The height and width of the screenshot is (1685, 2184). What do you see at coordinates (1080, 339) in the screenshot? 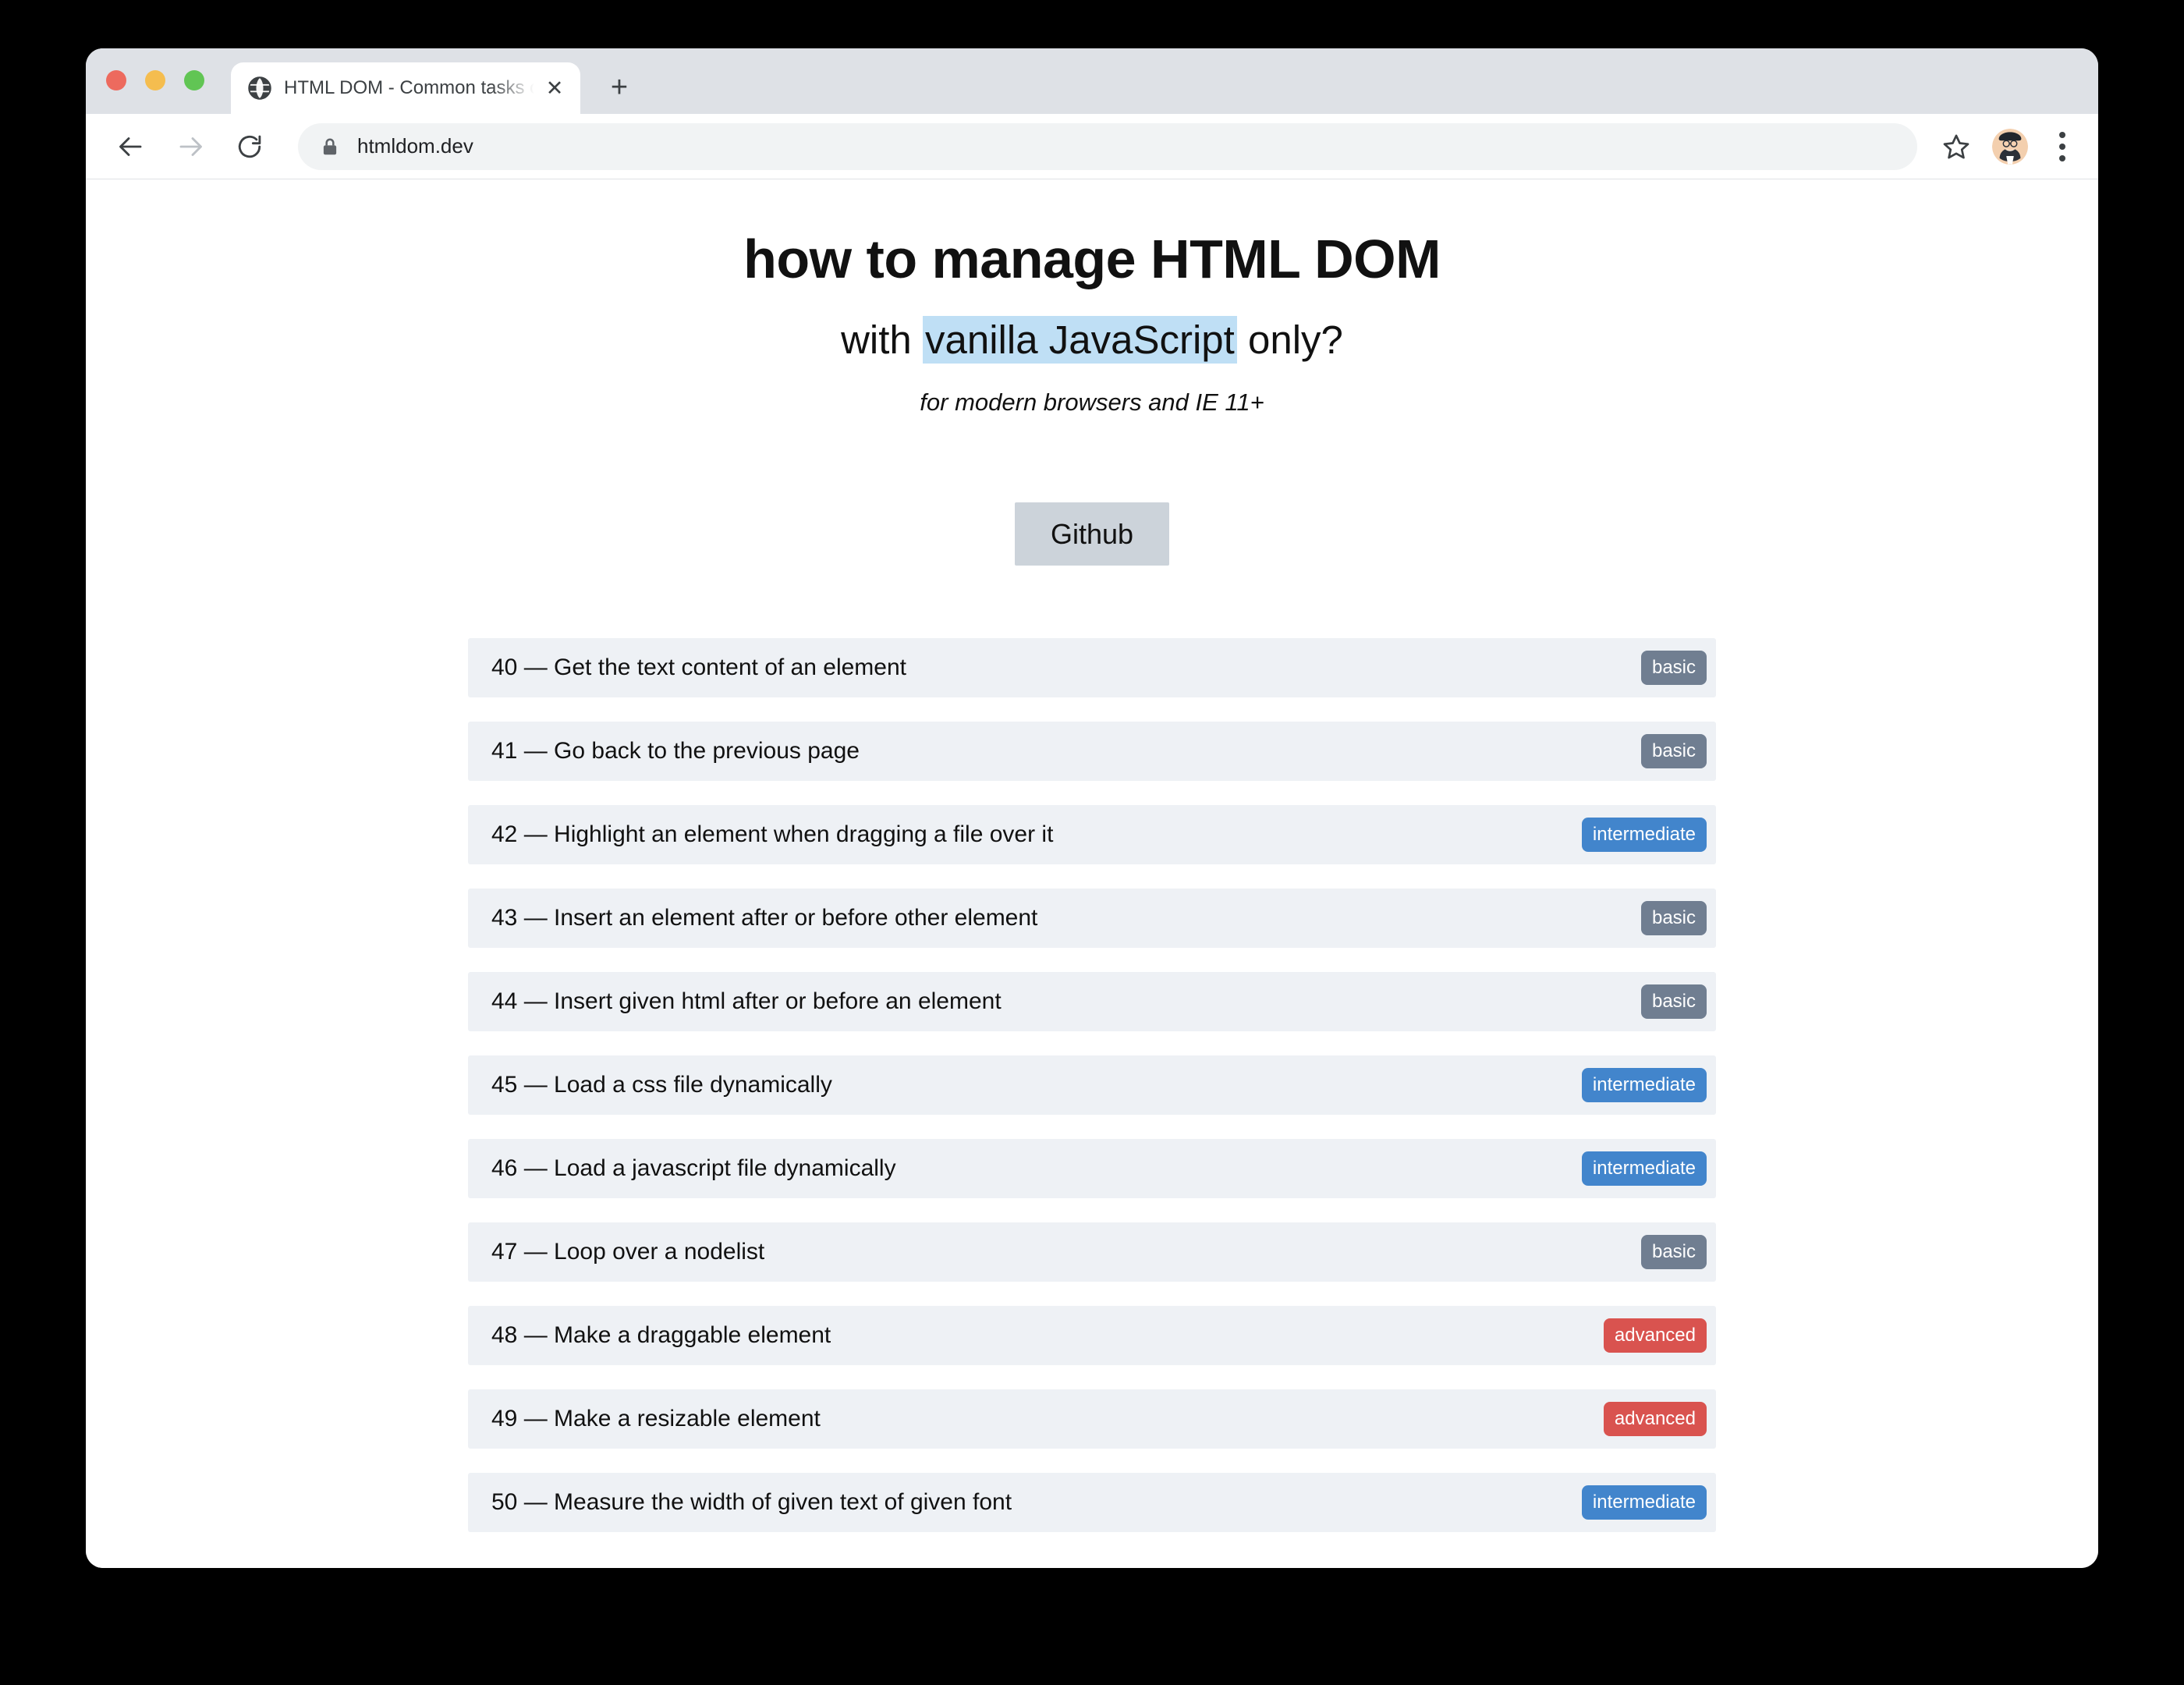
I see `subtitle-highlight: vanilla JavaScript` at bounding box center [1080, 339].